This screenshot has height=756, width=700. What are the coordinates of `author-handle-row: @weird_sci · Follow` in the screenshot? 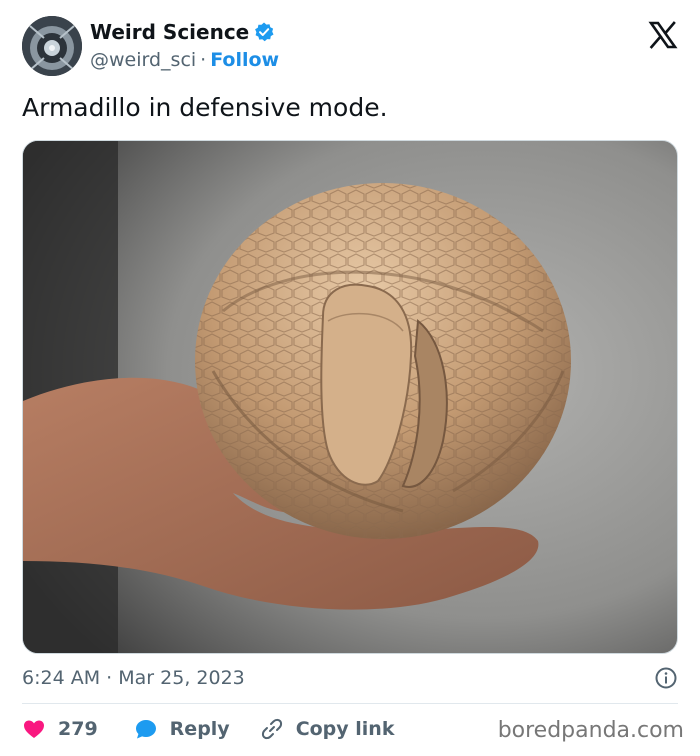 It's located at (184, 60).